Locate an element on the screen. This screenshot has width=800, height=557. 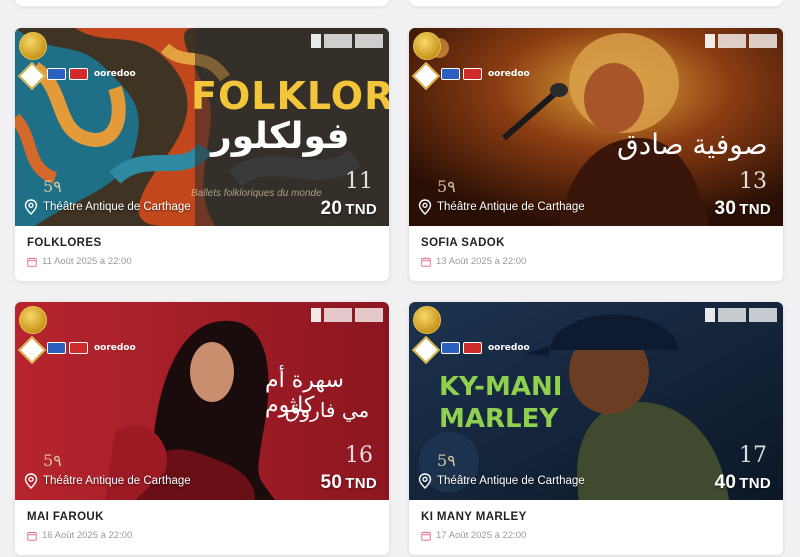
previous-card-left is located at coordinates (202, 3).